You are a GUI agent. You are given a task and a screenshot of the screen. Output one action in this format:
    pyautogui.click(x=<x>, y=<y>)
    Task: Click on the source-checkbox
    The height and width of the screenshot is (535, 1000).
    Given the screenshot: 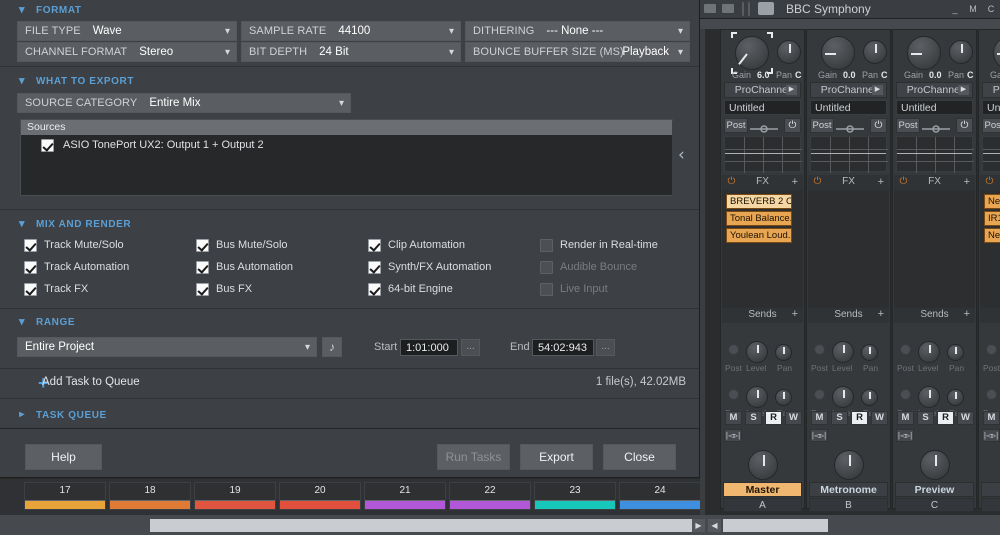 What is the action you would take?
    pyautogui.click(x=47, y=145)
    